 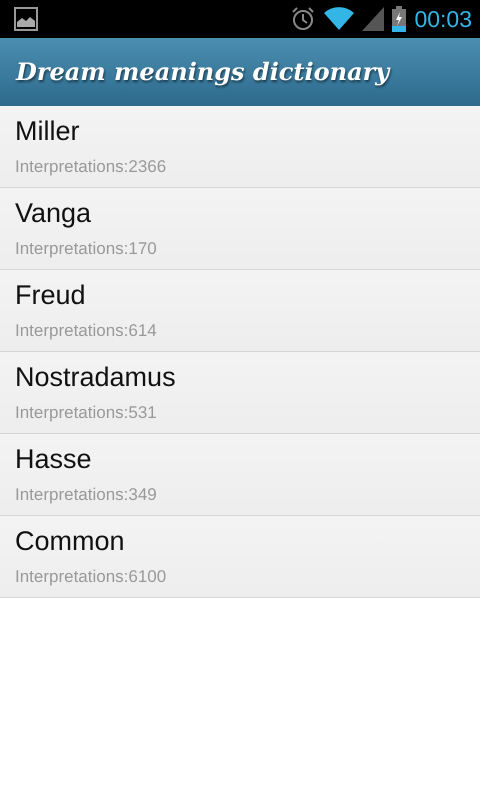 I want to click on dictionary-name: Freud, so click(x=51, y=295).